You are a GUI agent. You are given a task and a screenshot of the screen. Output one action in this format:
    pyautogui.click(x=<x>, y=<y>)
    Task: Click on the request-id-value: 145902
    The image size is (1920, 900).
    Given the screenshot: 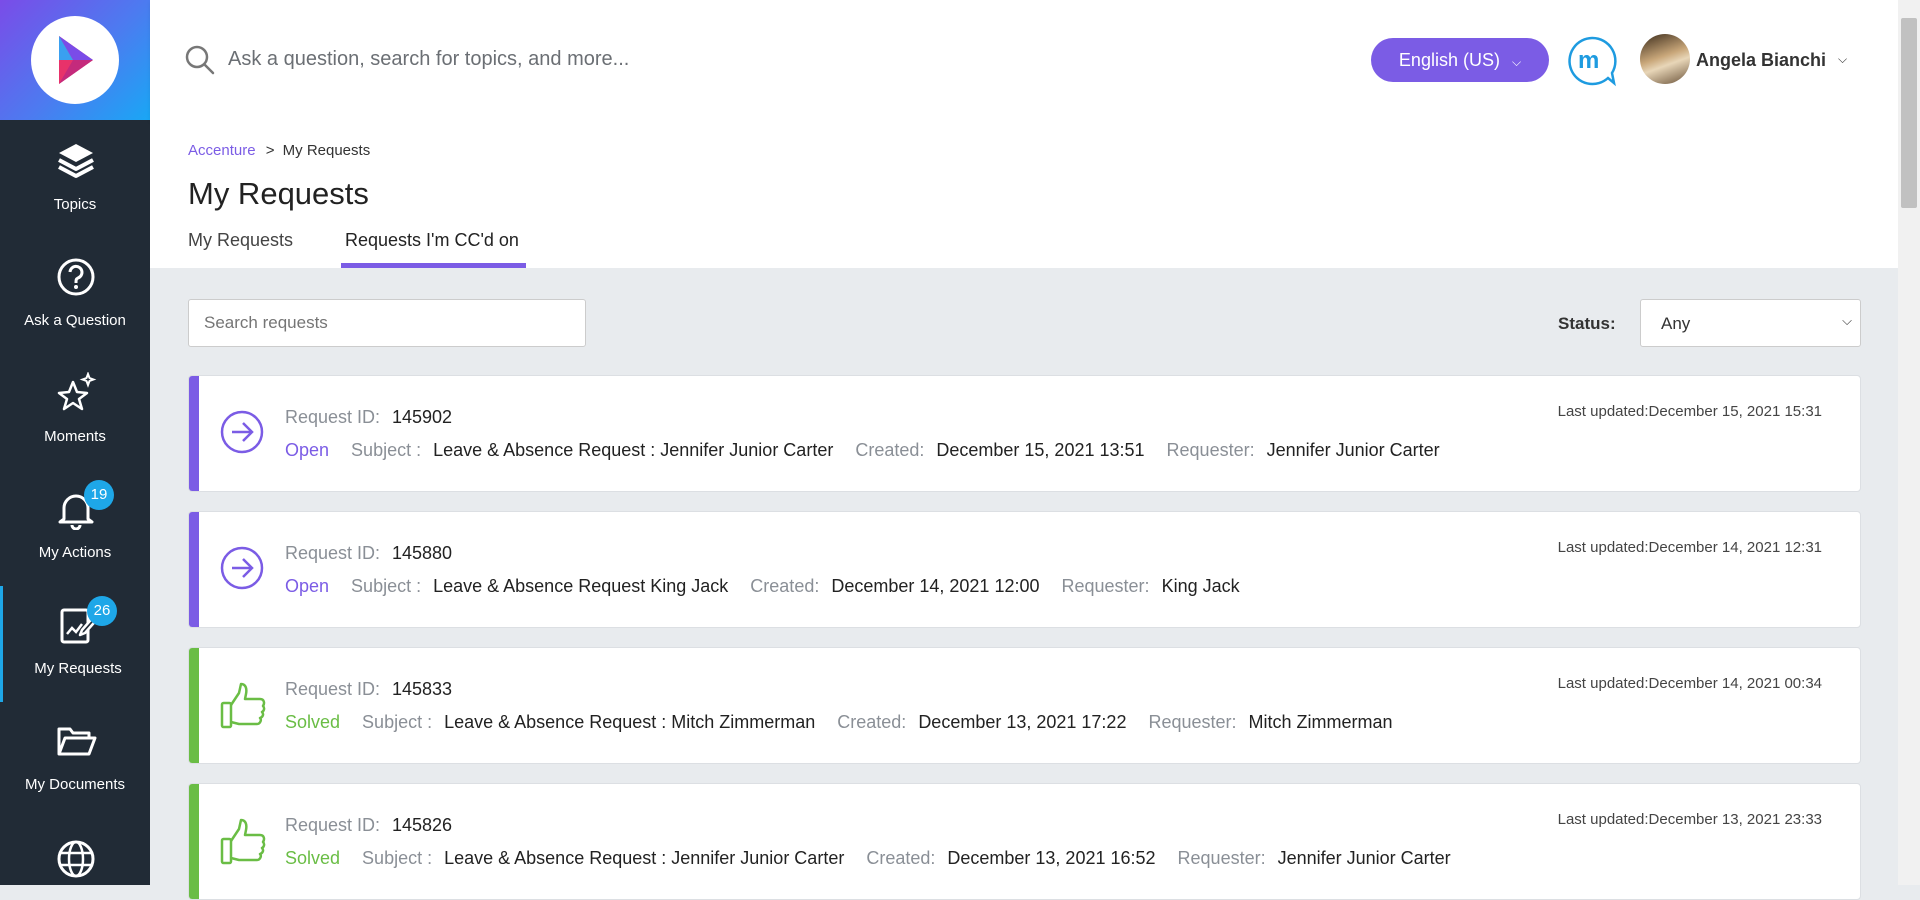 What is the action you would take?
    pyautogui.click(x=422, y=417)
    